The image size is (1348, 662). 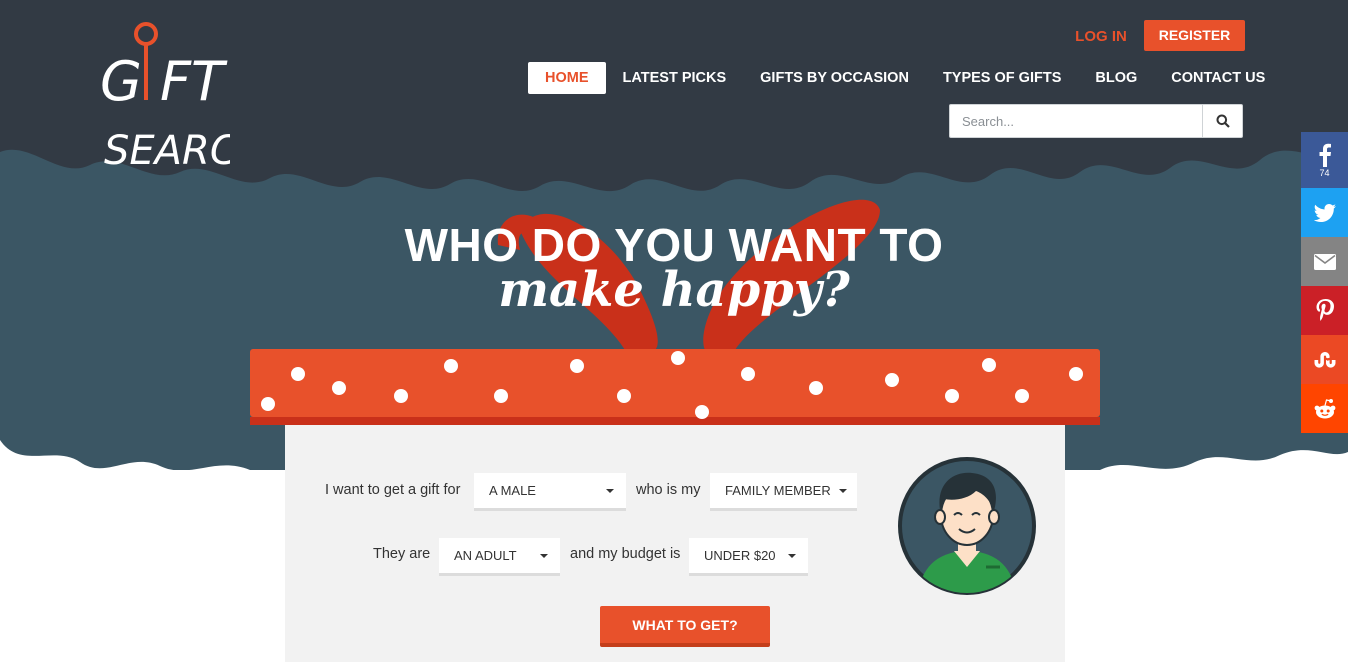 I want to click on budget-select: UNDER $20, so click(x=748, y=557).